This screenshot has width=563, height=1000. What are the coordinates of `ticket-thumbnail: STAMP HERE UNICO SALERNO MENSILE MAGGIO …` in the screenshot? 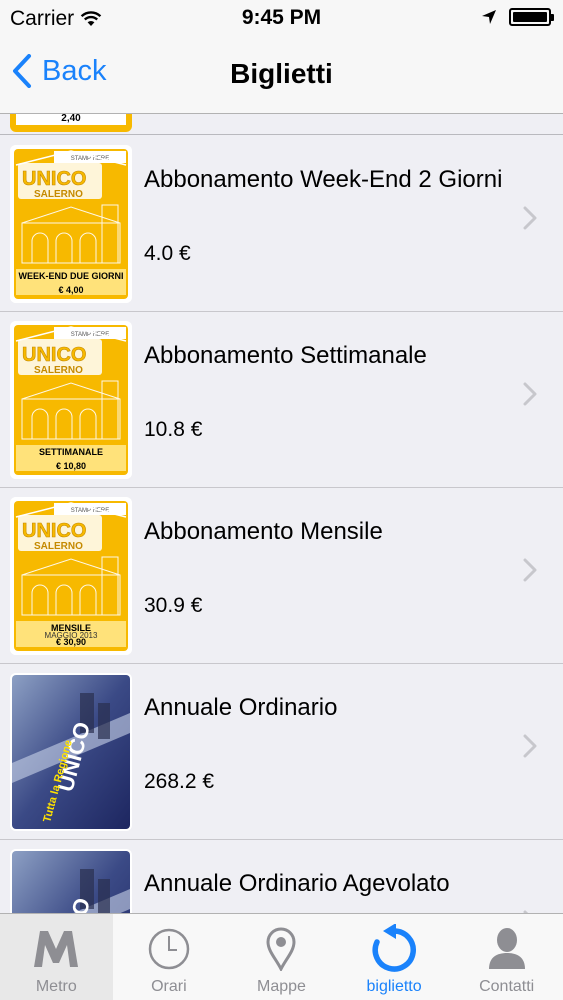 It's located at (71, 576).